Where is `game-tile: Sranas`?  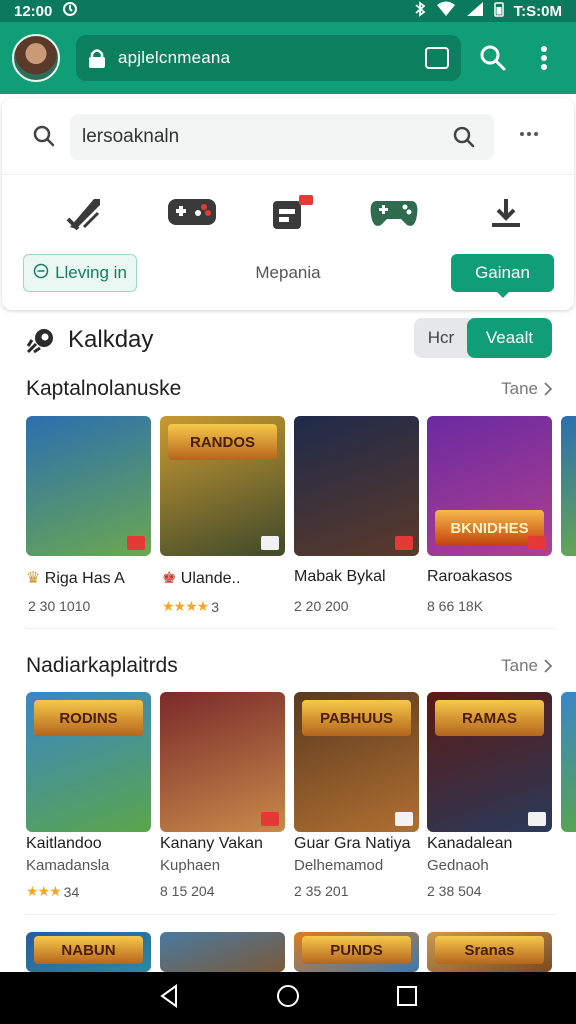 game-tile: Sranas is located at coordinates (489, 952).